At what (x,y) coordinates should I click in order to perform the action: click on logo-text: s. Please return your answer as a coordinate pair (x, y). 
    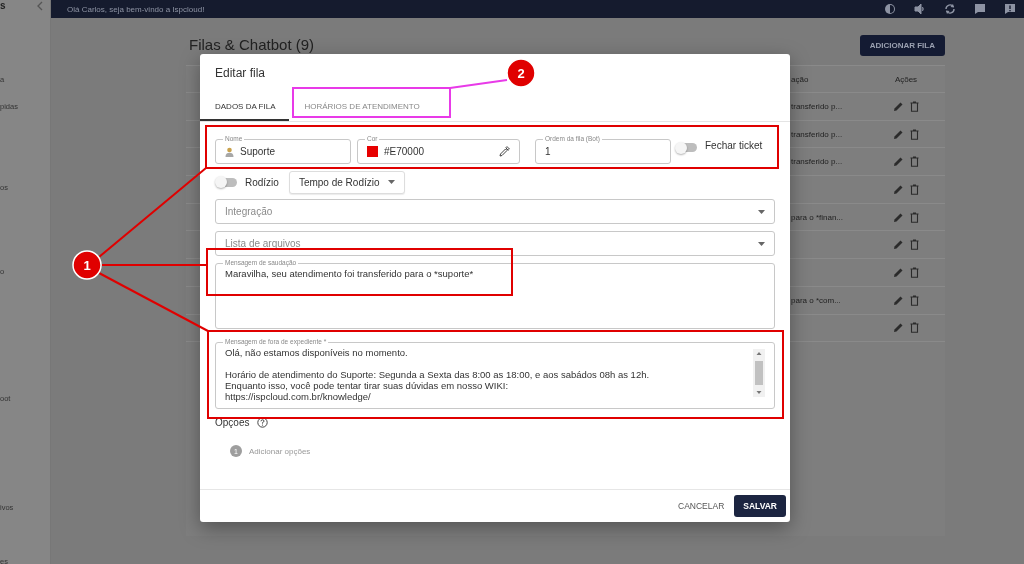
    Looking at the image, I should click on (3, 5).